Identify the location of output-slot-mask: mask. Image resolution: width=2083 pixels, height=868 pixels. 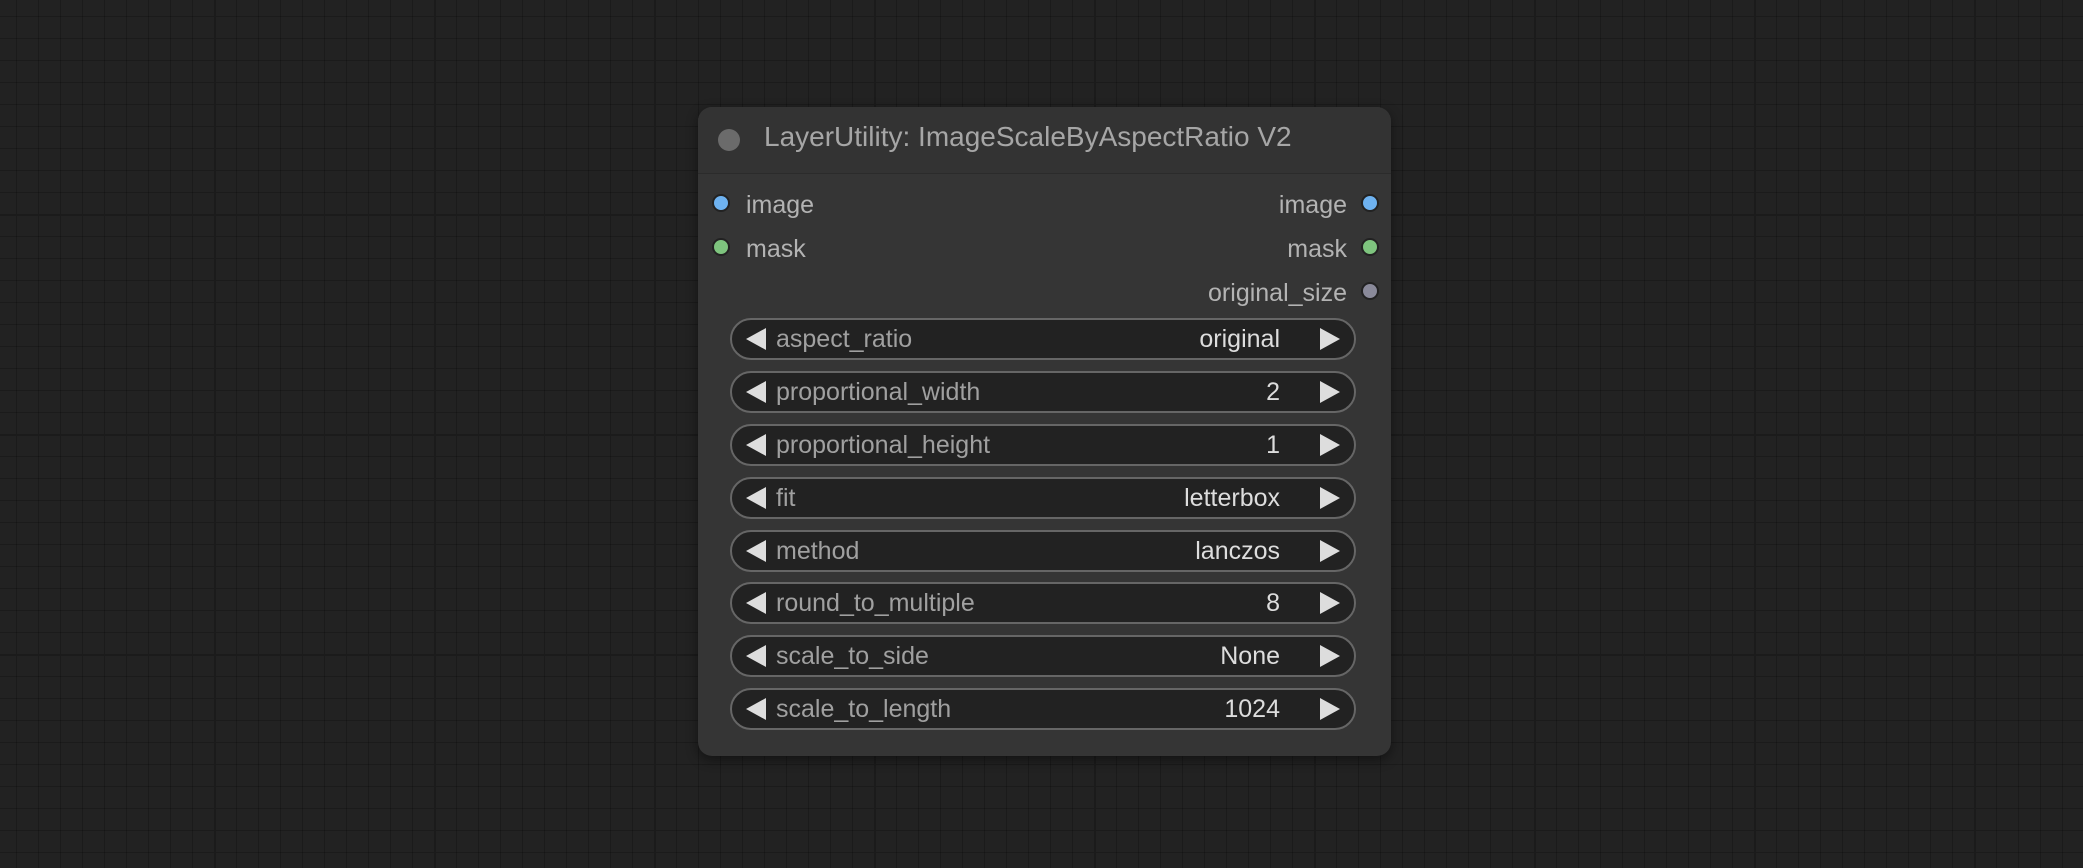
(1333, 249).